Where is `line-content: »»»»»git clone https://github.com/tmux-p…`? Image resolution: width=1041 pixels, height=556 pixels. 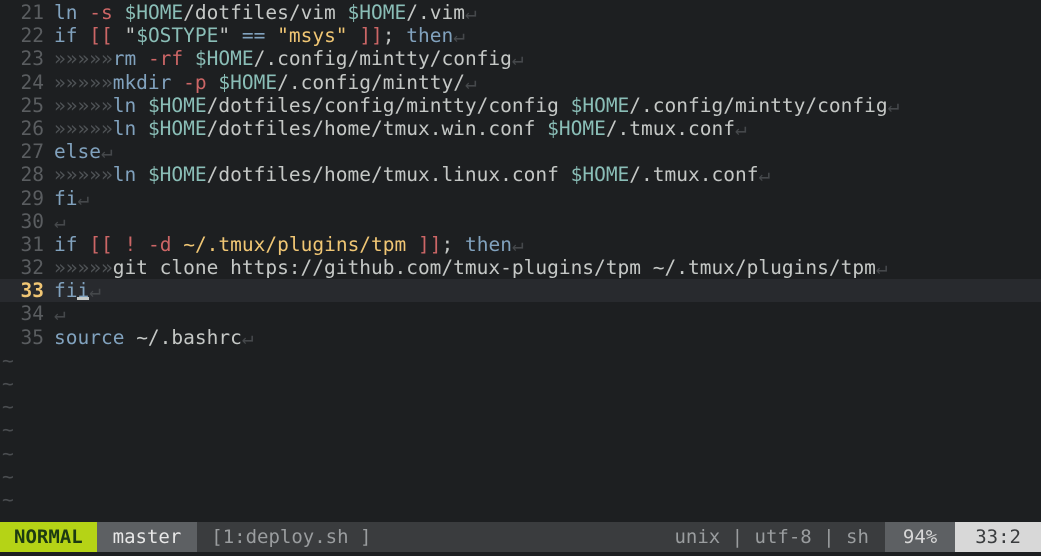
line-content: »»»»»git clone https://github.com/tmux-p… is located at coordinates (466, 267).